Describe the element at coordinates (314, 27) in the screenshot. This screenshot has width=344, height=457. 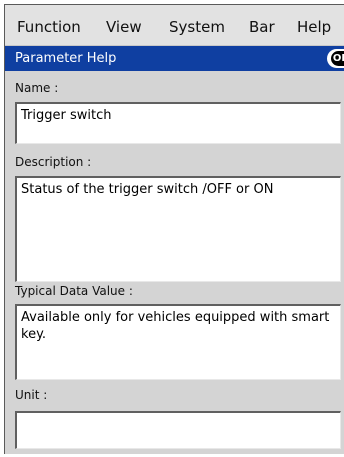
I see `menu-help: Help` at that location.